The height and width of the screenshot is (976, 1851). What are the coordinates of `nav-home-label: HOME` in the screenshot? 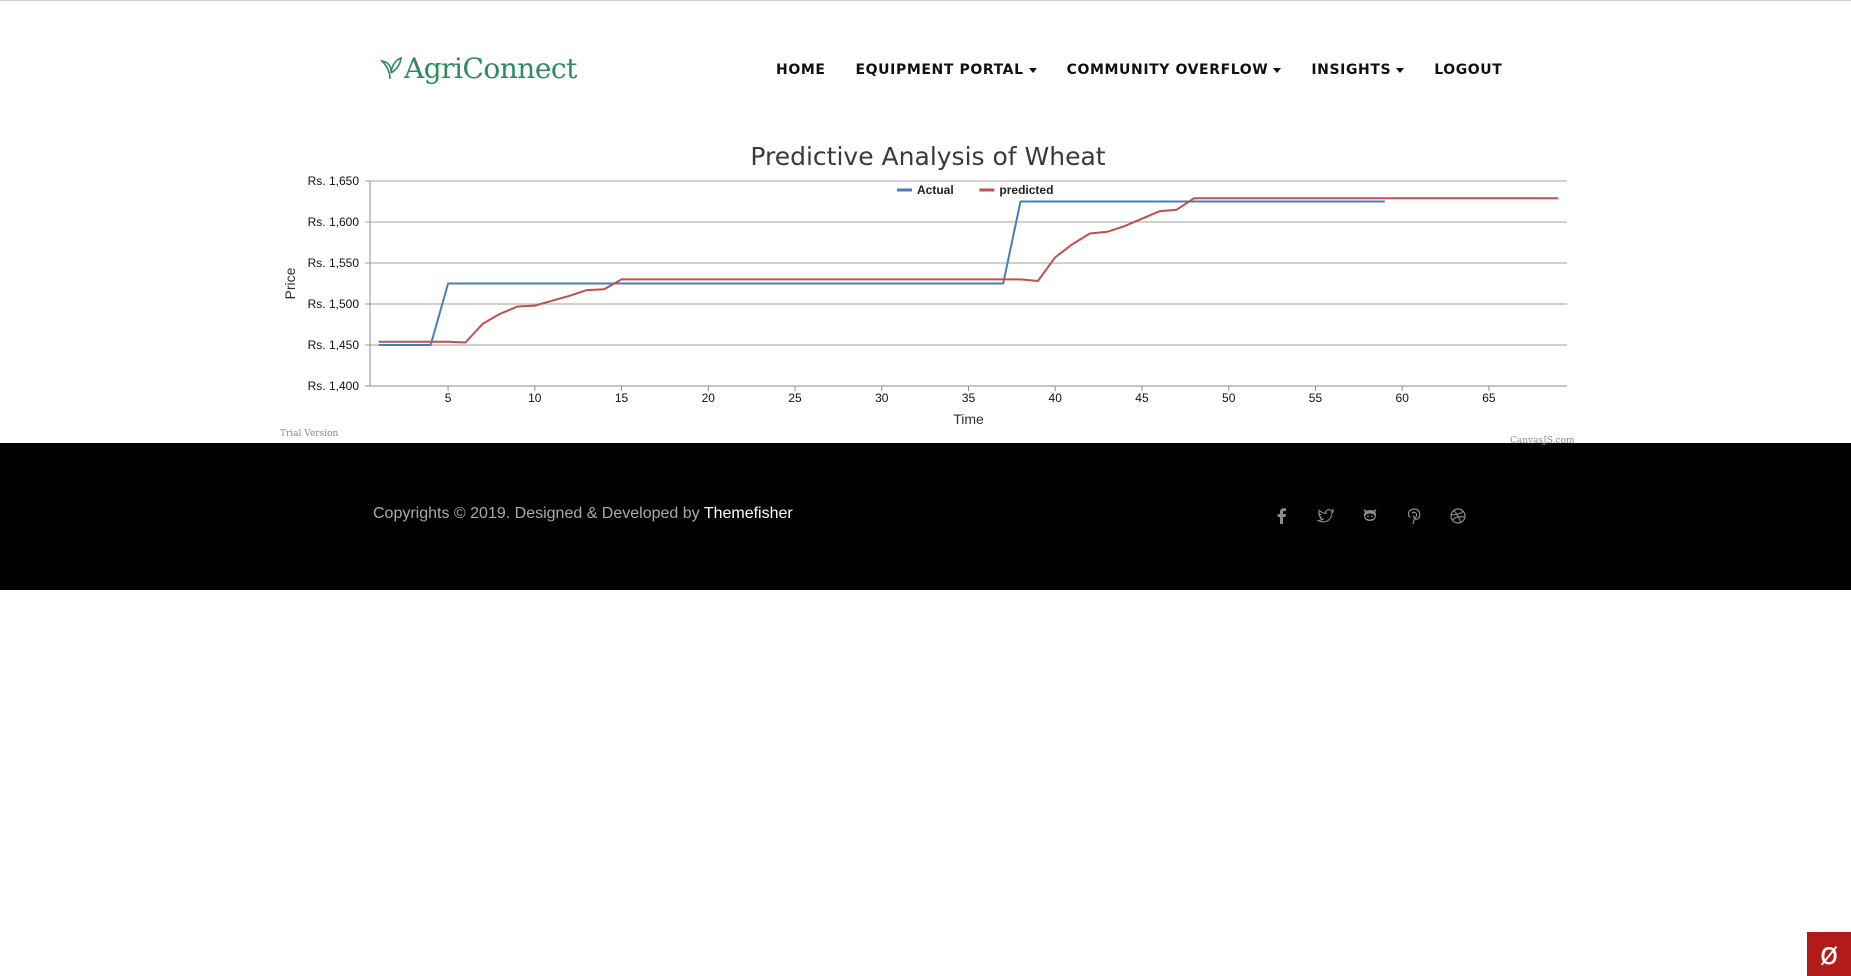 It's located at (801, 70).